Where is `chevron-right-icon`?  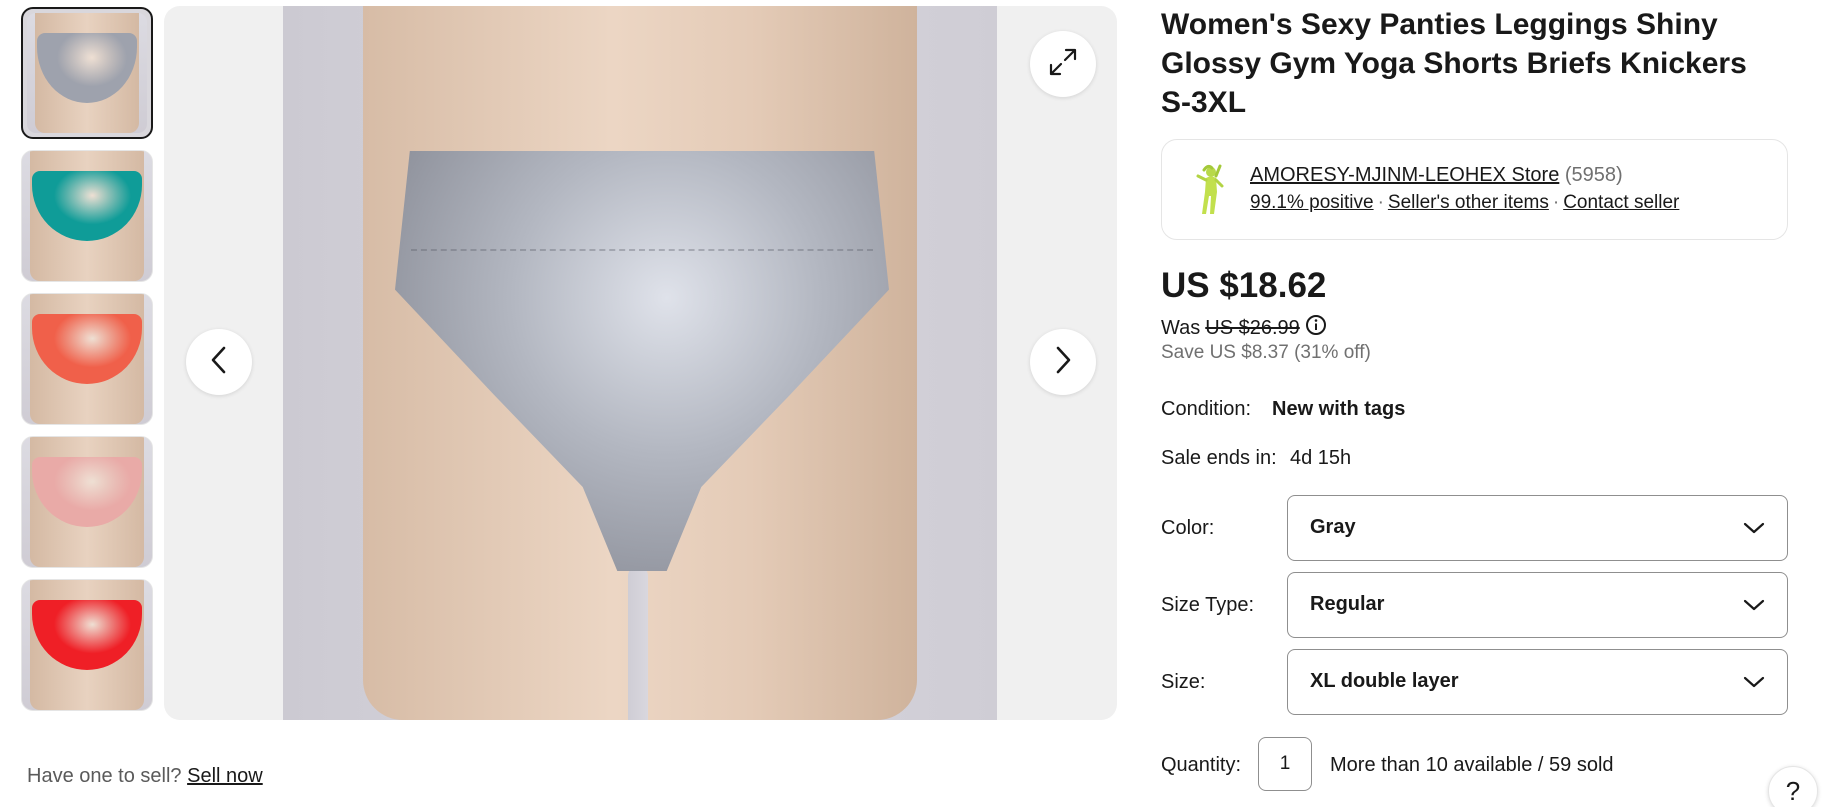 chevron-right-icon is located at coordinates (1063, 362).